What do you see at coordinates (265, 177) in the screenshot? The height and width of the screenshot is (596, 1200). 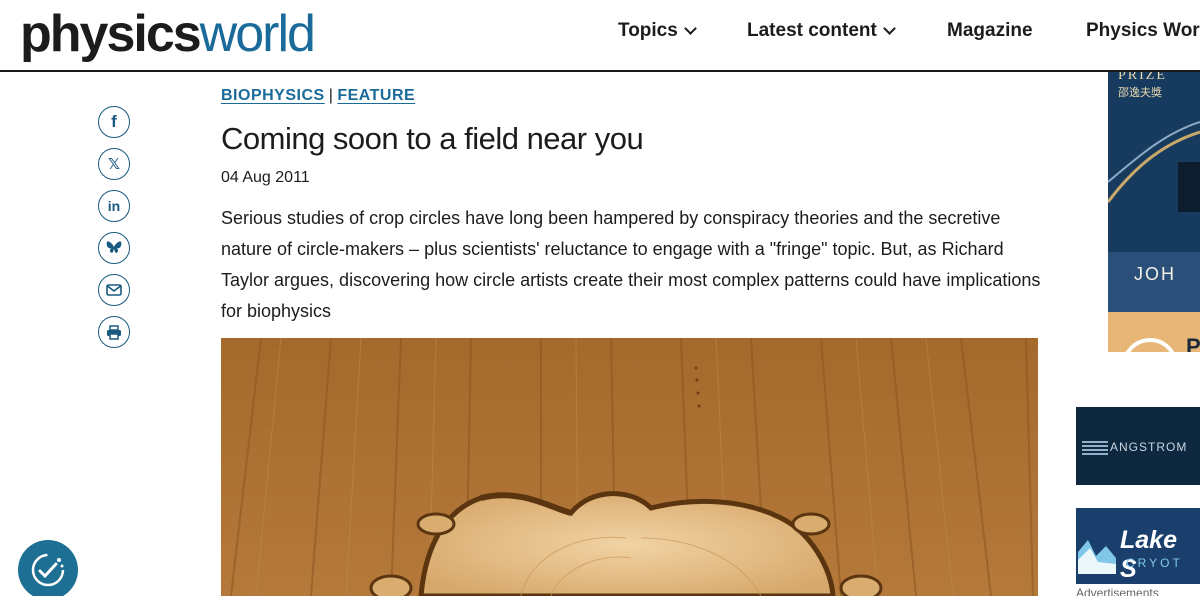 I see `article-date: 04 Aug 2011` at bounding box center [265, 177].